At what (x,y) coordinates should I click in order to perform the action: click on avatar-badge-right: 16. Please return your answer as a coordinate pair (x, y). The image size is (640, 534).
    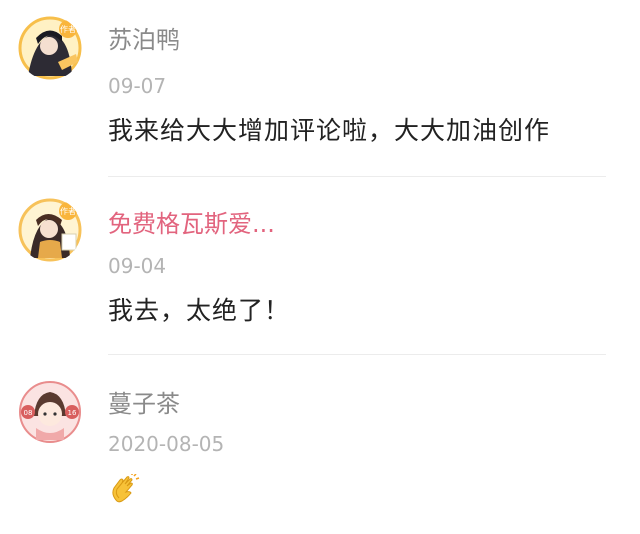
    Looking at the image, I should click on (72, 413).